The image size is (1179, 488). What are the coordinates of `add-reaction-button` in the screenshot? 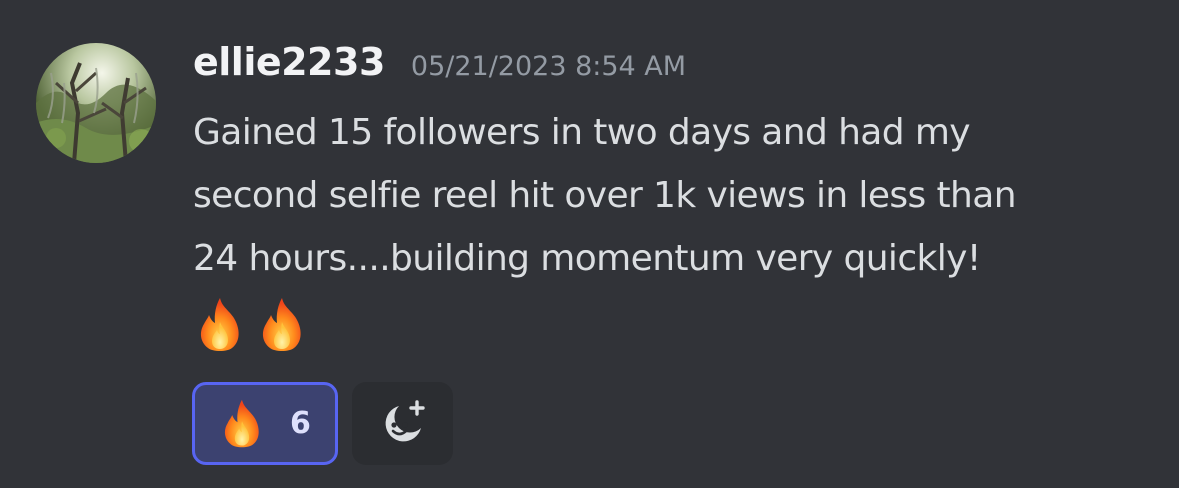 It's located at (402, 423).